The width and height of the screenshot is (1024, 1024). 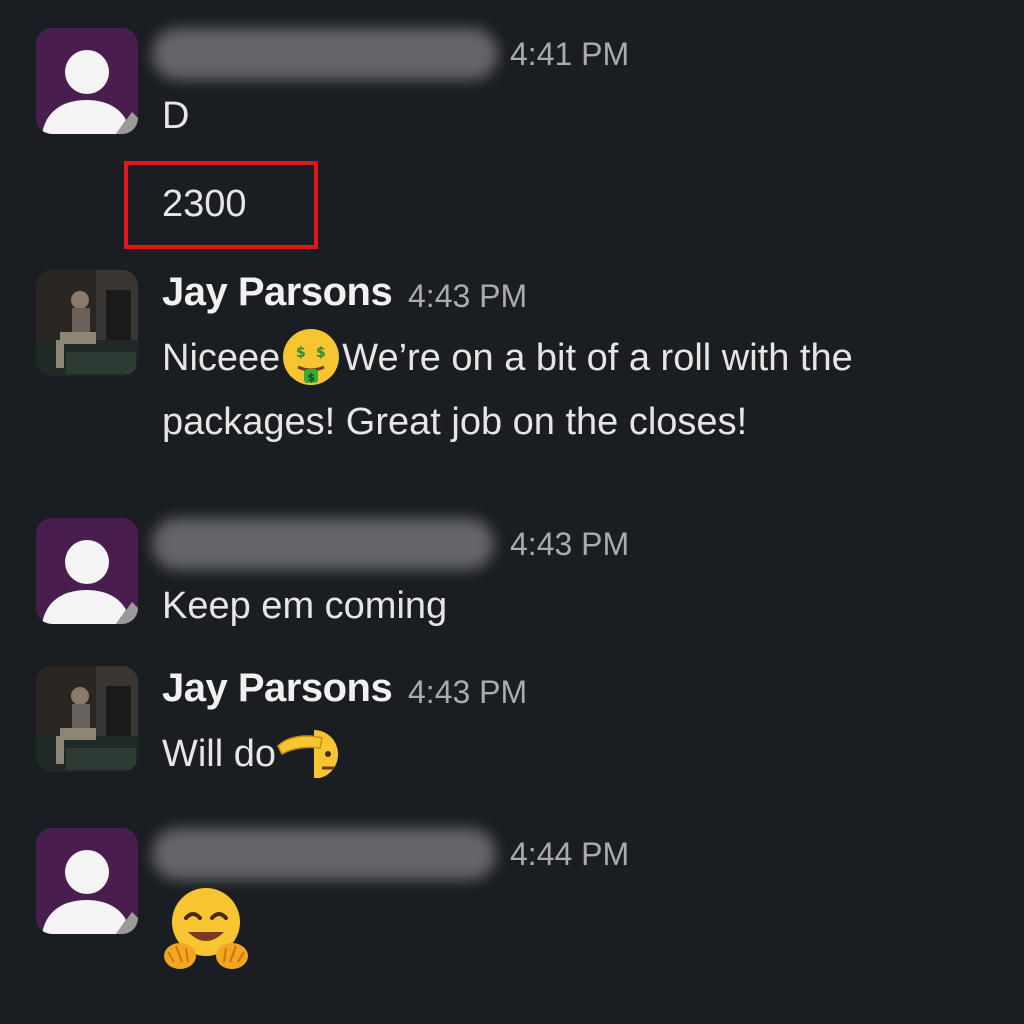 I want to click on message-text: D, so click(x=176, y=116).